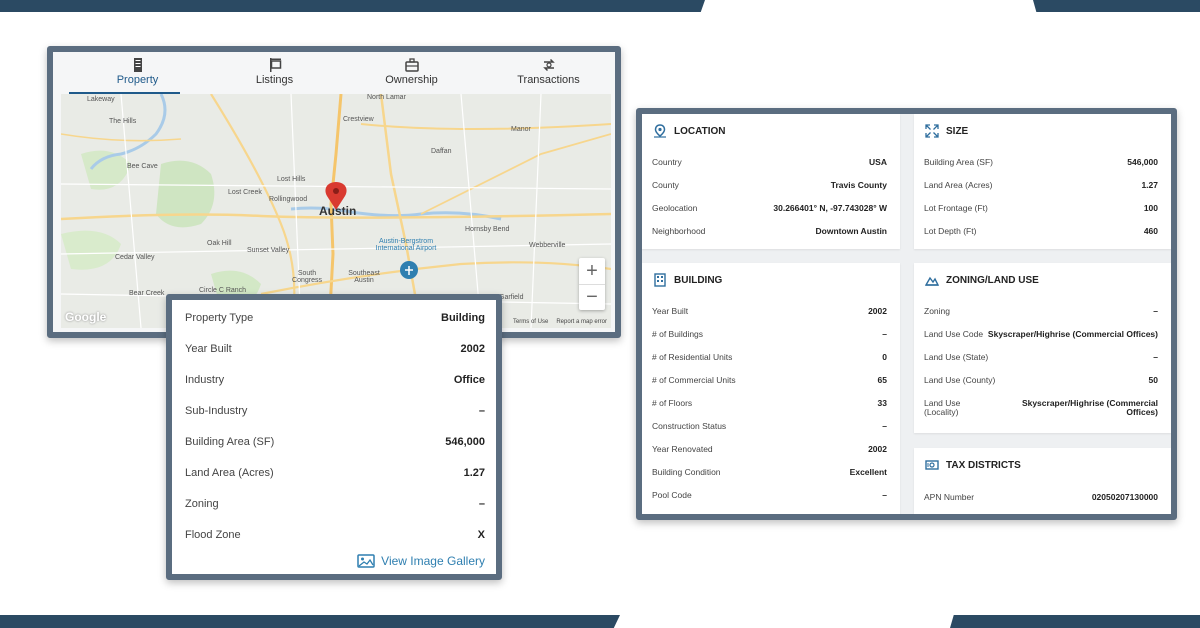  What do you see at coordinates (433, 561) in the screenshot?
I see `gallery-link-label: View Image Gallery` at bounding box center [433, 561].